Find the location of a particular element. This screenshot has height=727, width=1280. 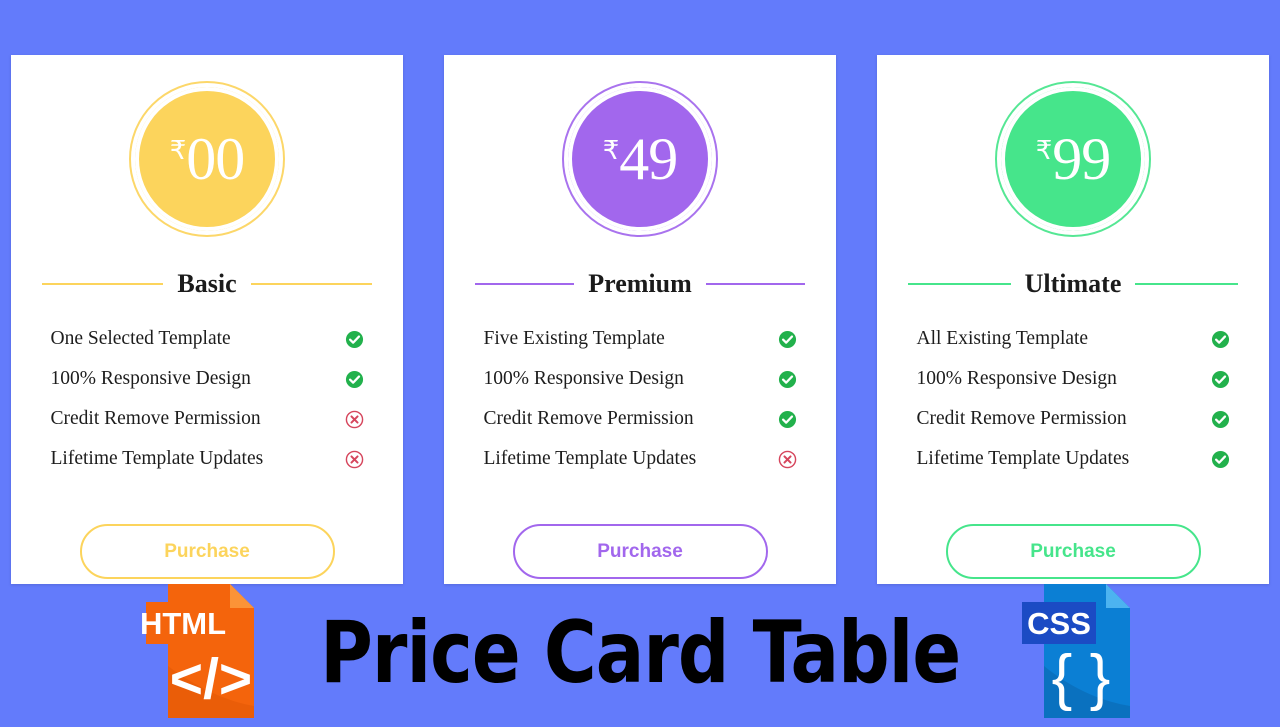

price-badge-wrap: ₹49 is located at coordinates (640, 159).